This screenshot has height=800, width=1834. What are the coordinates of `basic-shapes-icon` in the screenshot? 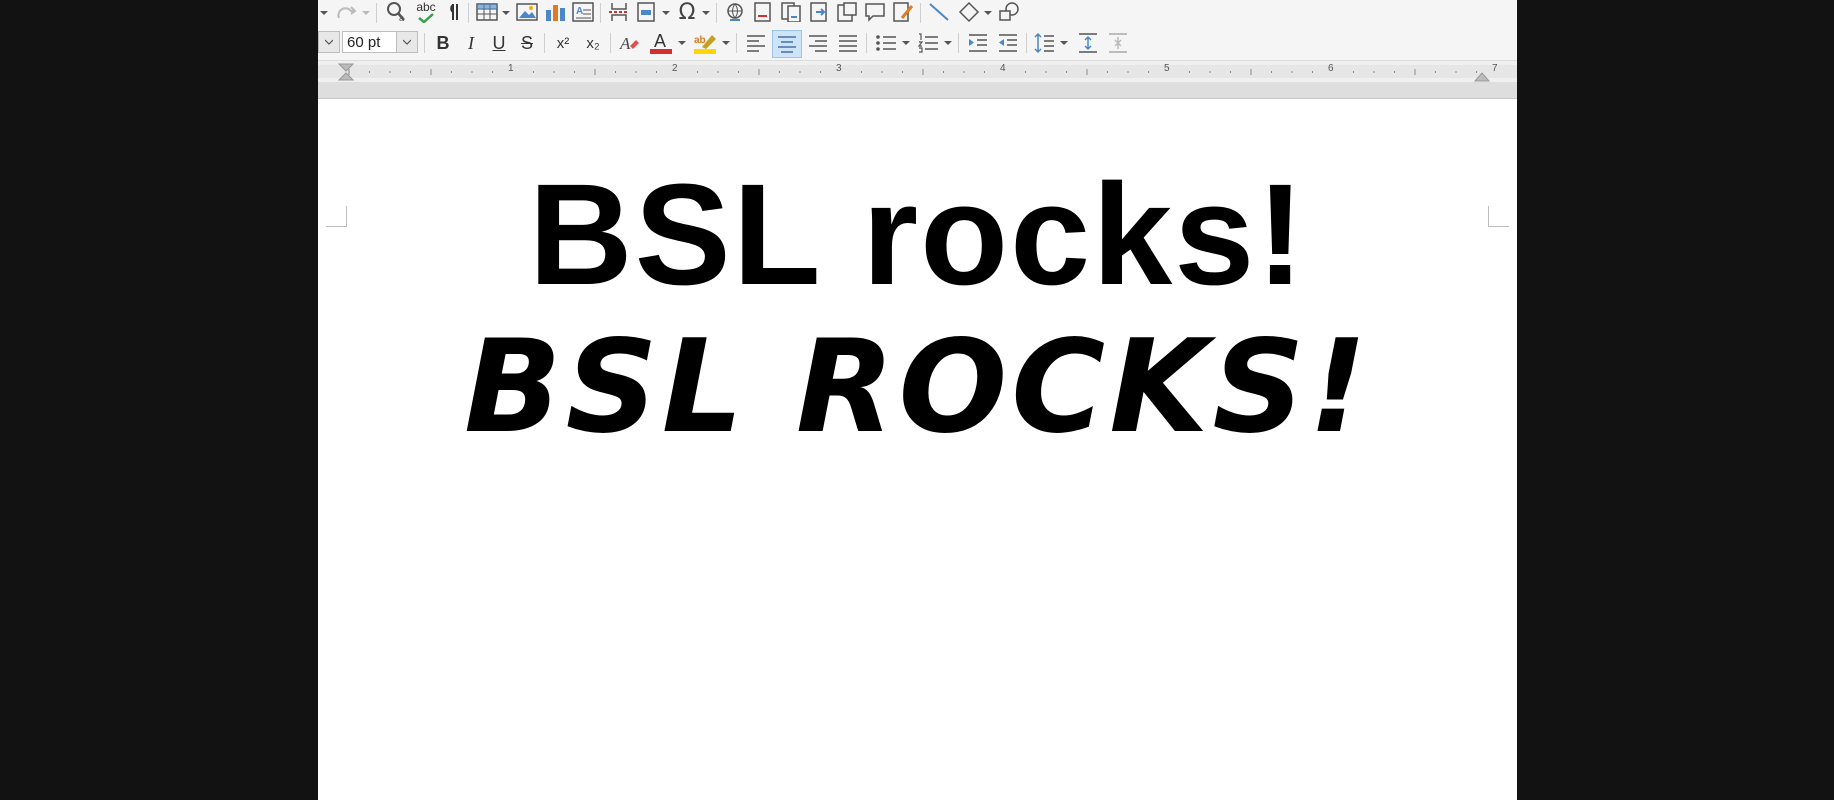 It's located at (969, 12).